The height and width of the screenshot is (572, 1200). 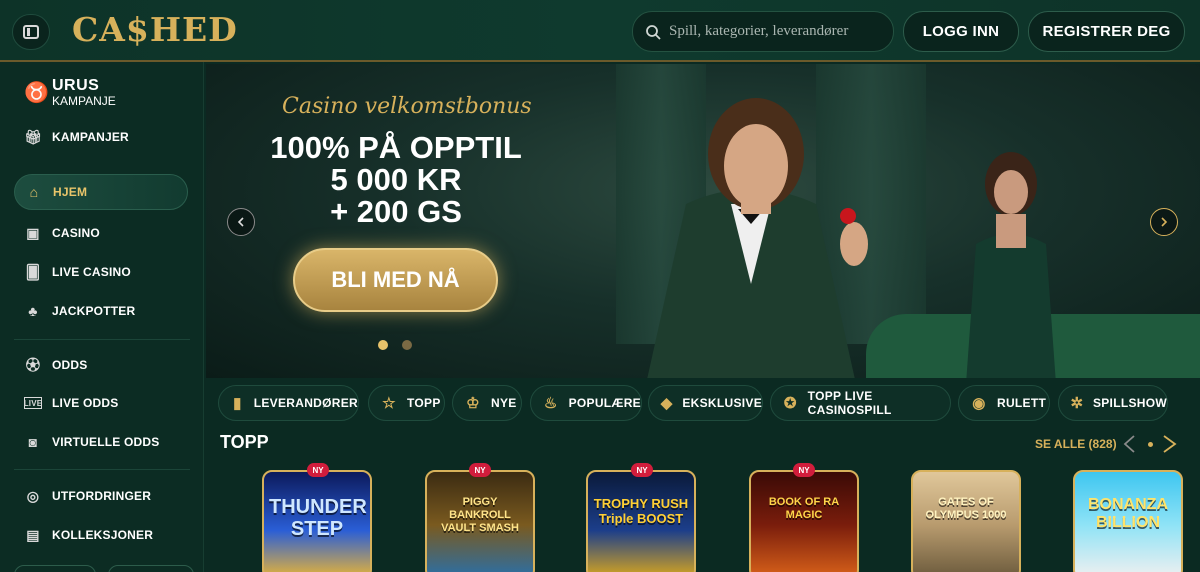 I want to click on sidebar-item-hjem: ⌂ HJEM, so click(x=101, y=192).